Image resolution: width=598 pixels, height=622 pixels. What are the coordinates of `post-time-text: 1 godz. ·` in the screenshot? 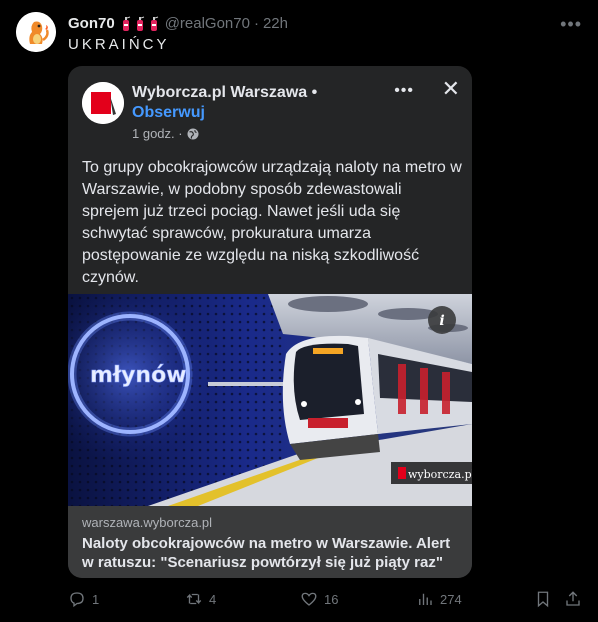 It's located at (157, 133).